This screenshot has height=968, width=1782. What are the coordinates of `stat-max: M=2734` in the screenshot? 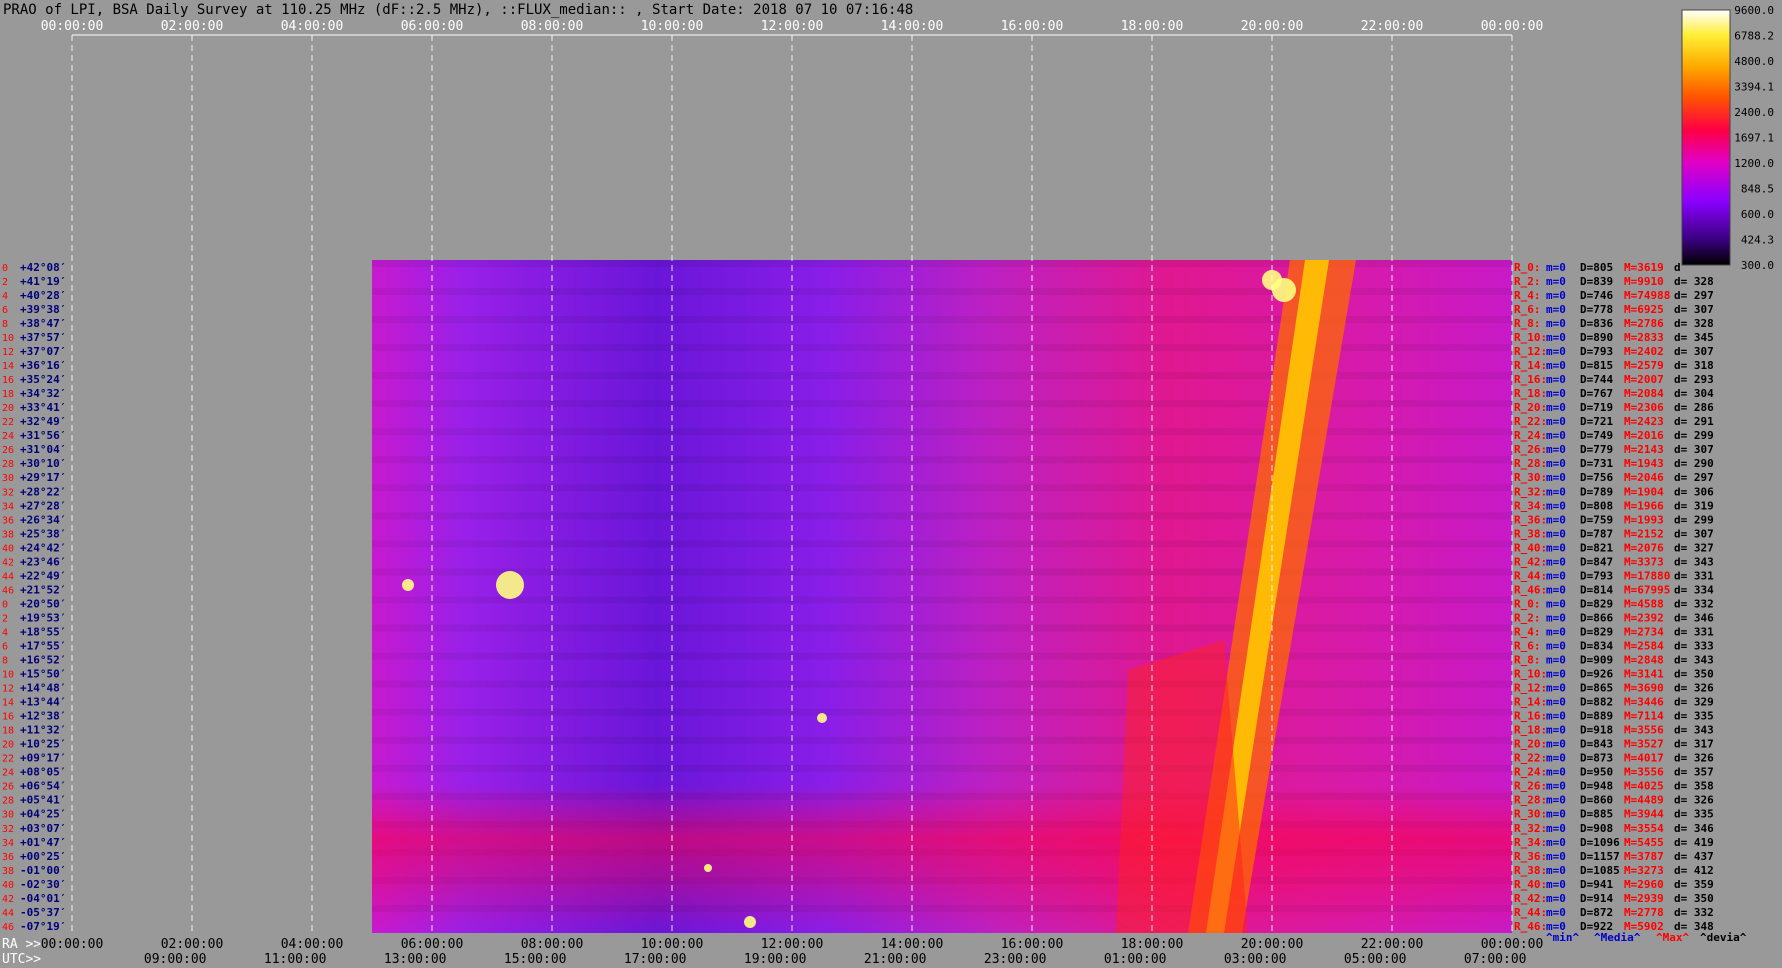 It's located at (1644, 631).